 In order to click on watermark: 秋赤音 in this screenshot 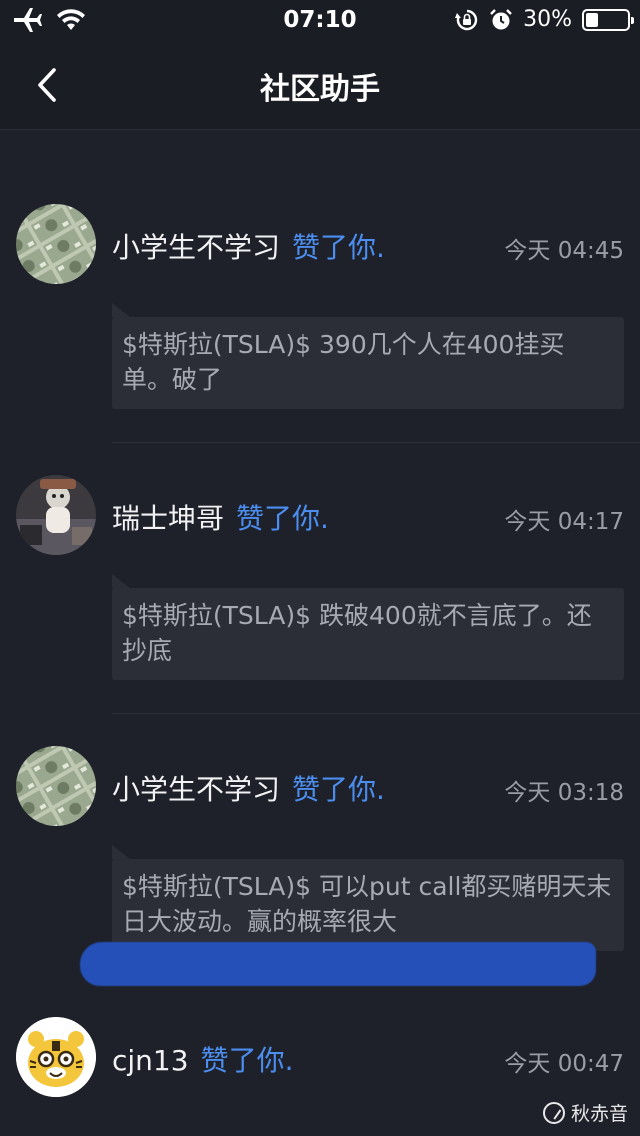, I will do `click(585, 1112)`.